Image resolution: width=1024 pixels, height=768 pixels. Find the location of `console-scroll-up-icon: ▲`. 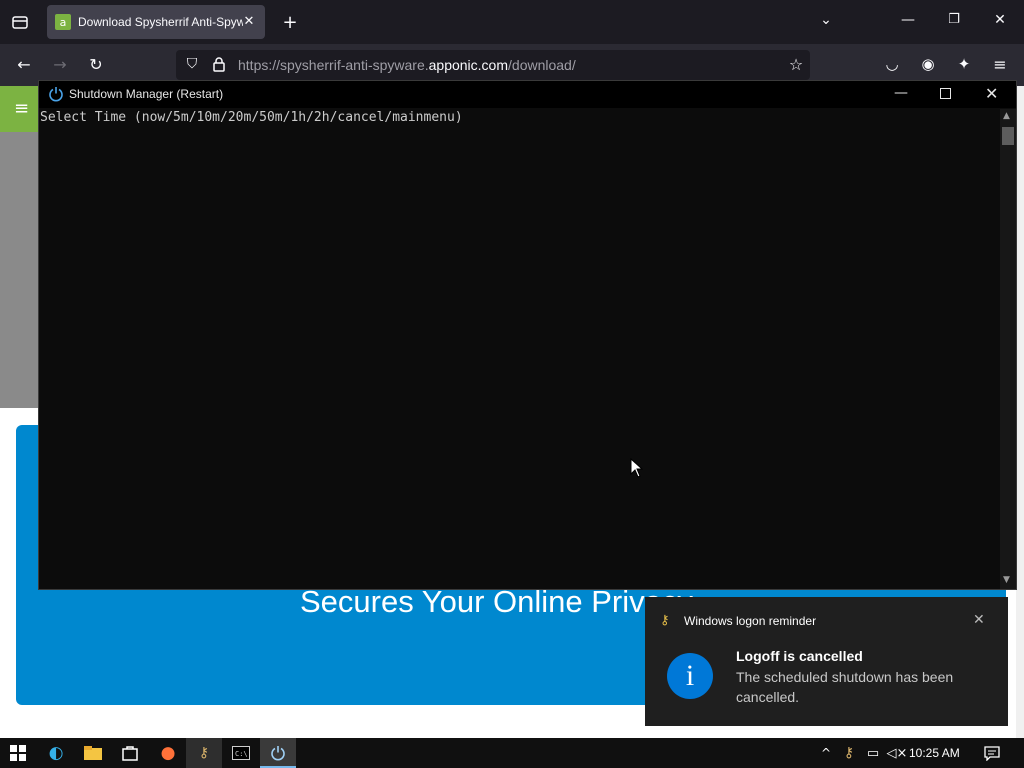

console-scroll-up-icon: ▲ is located at coordinates (1006, 116).